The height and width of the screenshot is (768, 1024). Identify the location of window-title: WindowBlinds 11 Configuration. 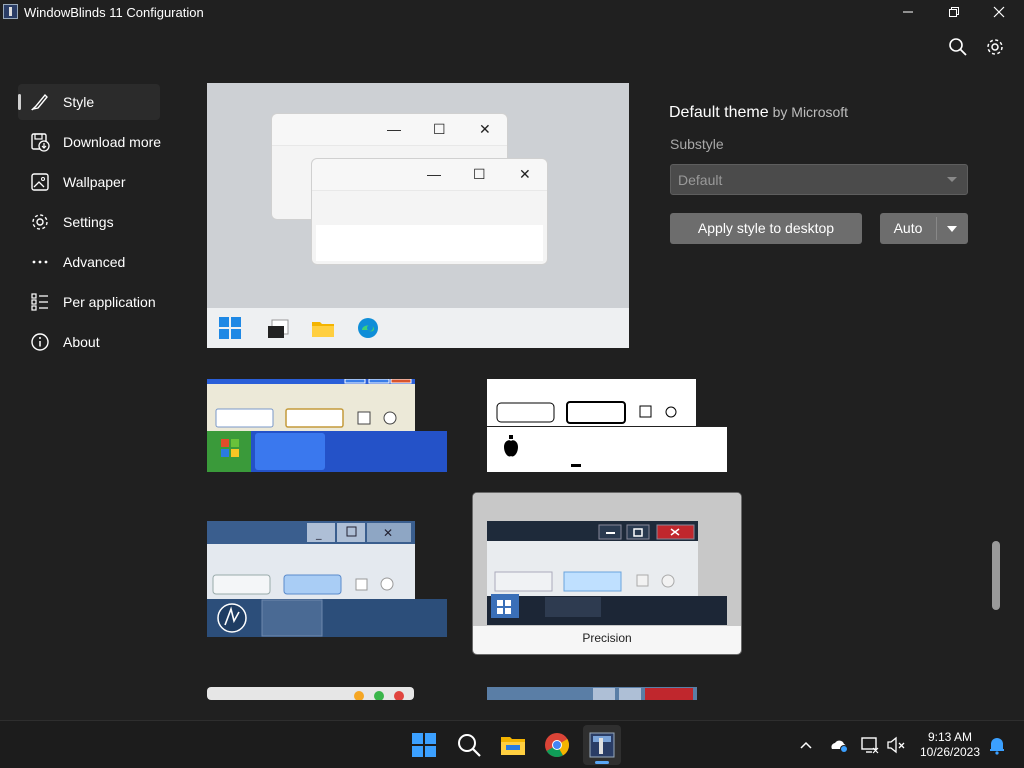
(114, 12).